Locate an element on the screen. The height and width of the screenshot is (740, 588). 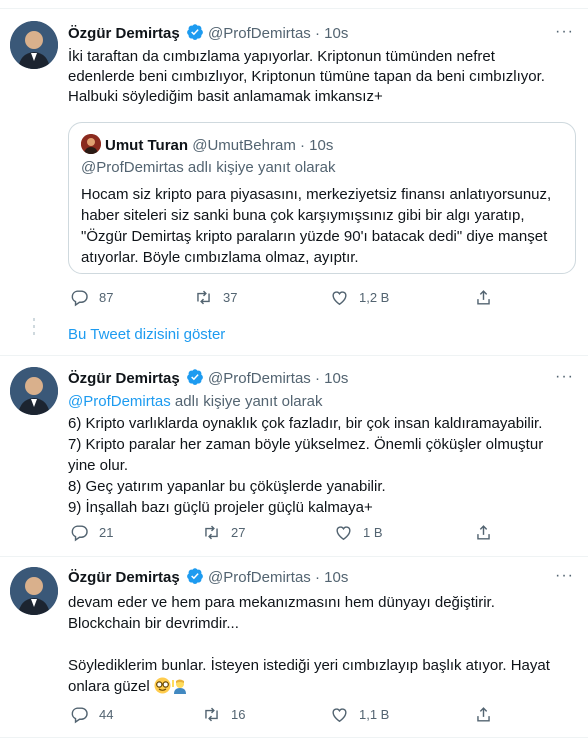
thread-connector is located at coordinates (34, 328).